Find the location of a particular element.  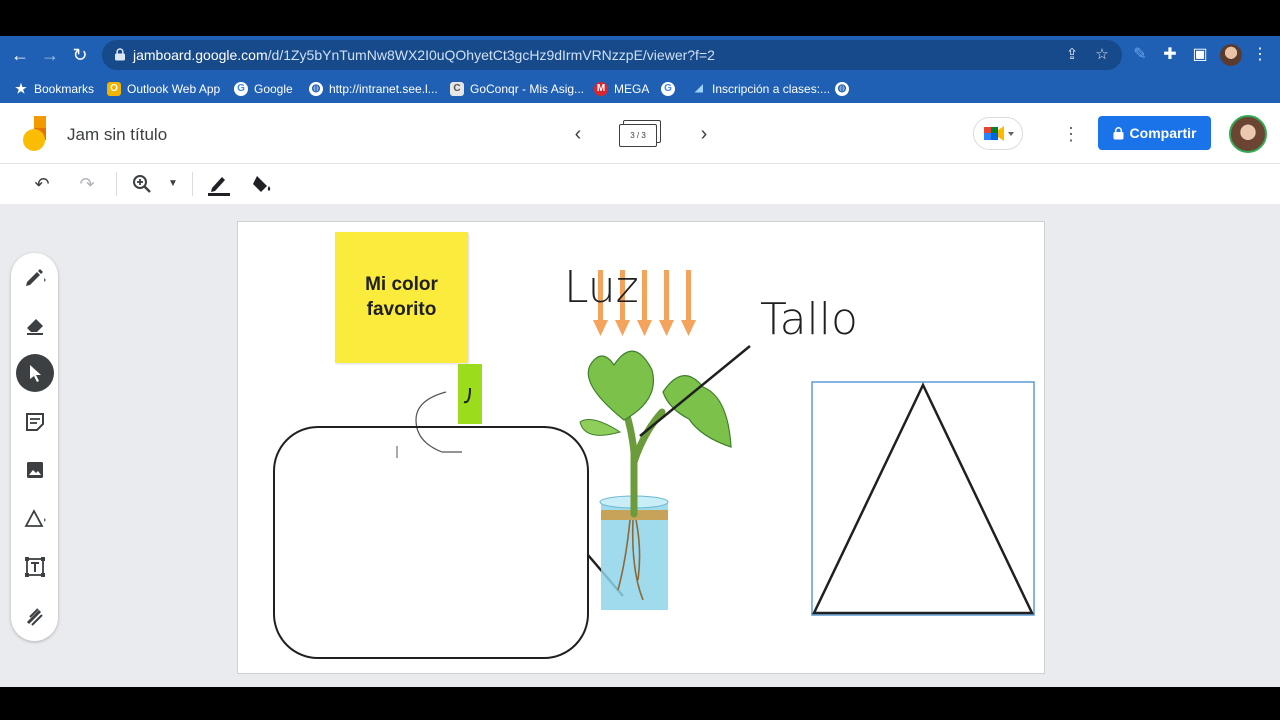

reload-icon: ↻ is located at coordinates (80, 55).